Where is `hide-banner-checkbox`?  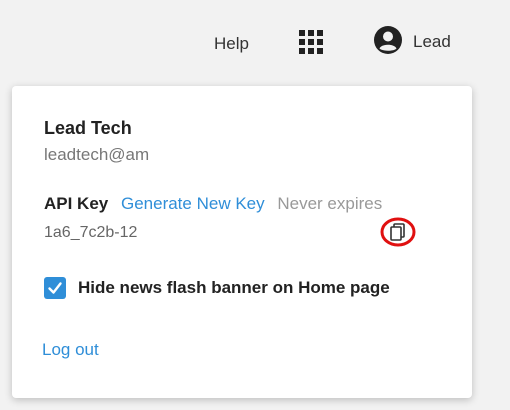 hide-banner-checkbox is located at coordinates (55, 288).